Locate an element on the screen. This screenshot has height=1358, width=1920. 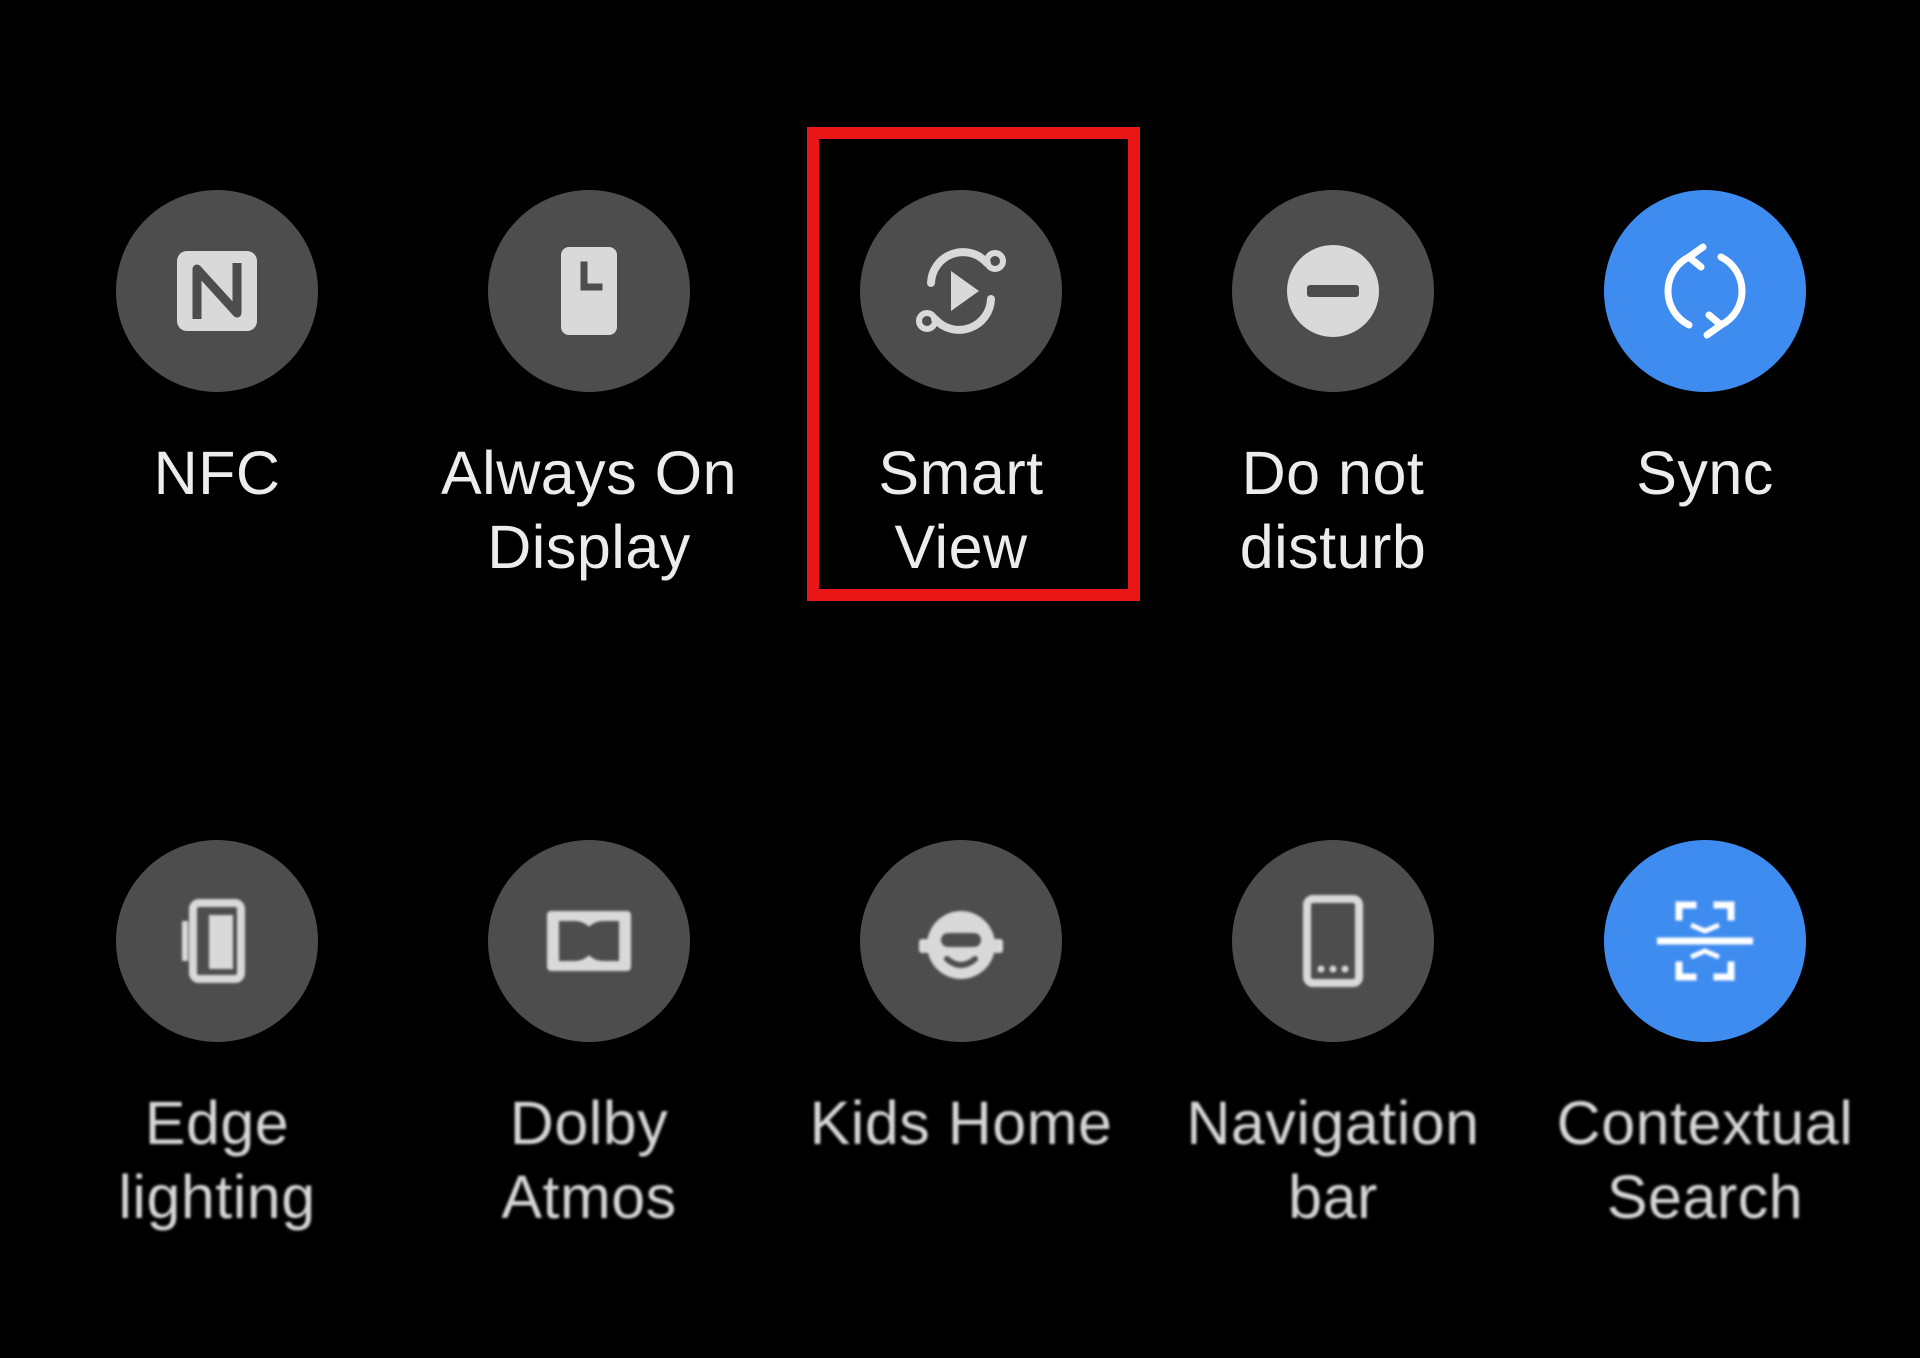
tile-smart-view: Smart View is located at coordinates (961, 410).